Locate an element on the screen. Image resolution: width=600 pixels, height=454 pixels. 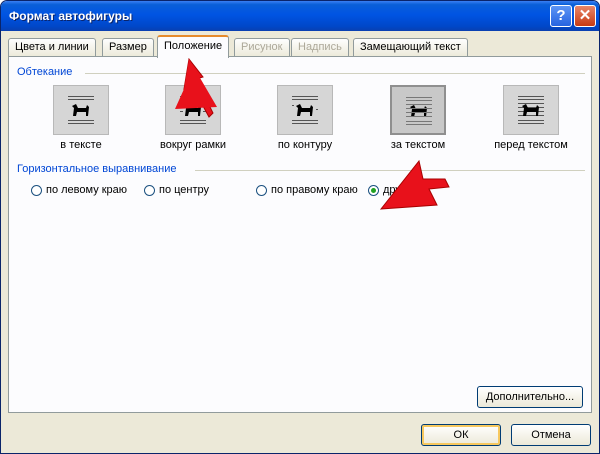
wrapping-group-label: Обтекание is located at coordinates (45, 72).